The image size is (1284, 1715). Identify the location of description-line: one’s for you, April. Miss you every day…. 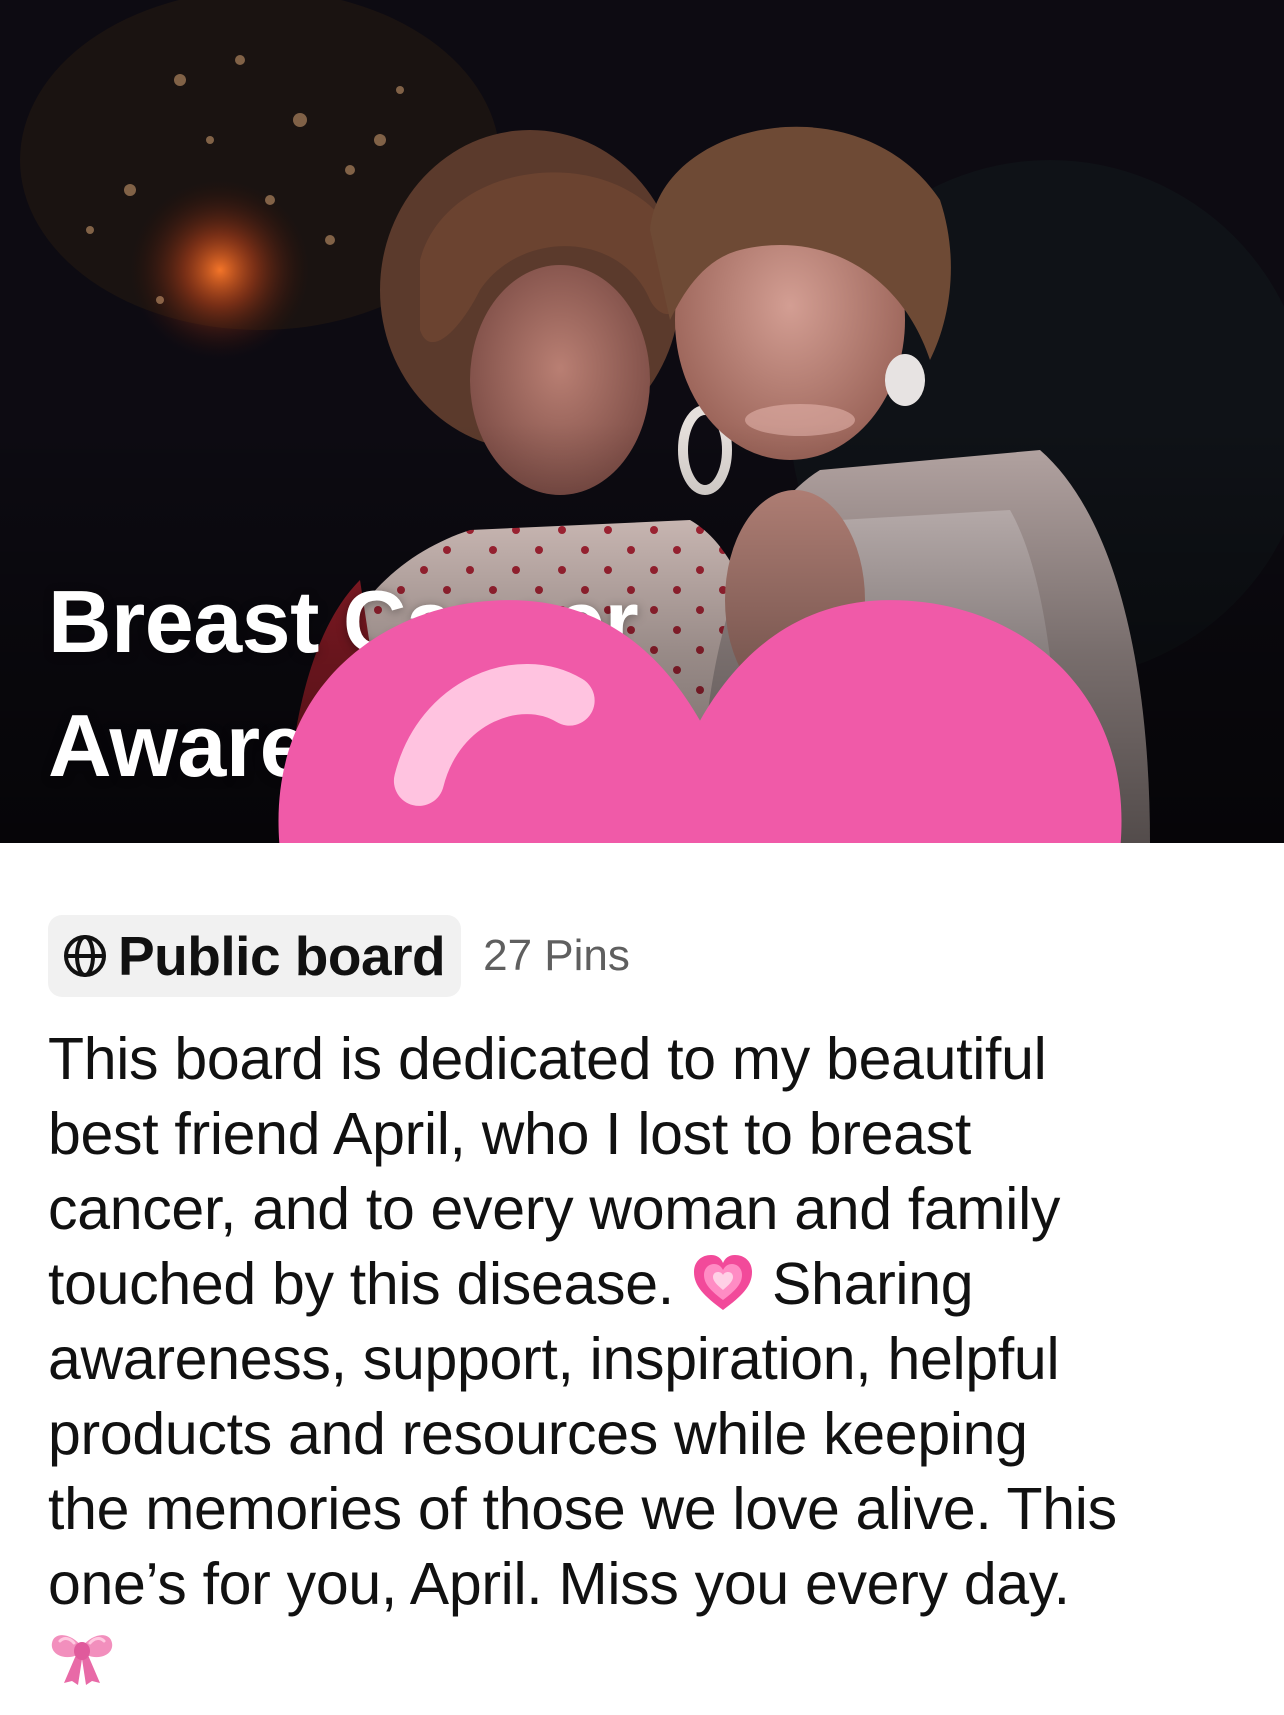
(559, 1584).